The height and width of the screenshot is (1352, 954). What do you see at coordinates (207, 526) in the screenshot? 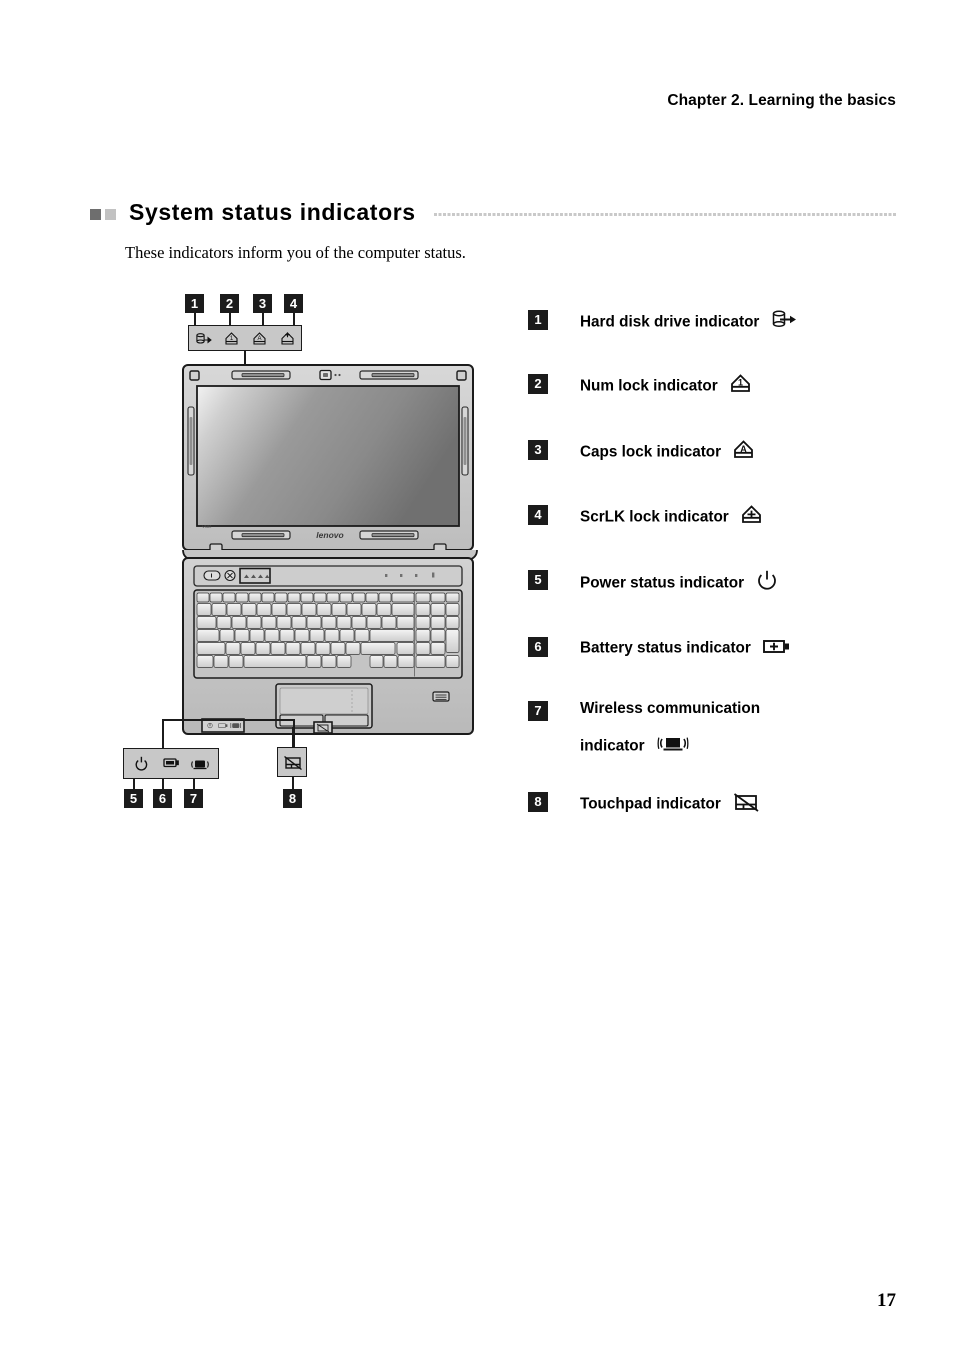
I see `svg-text: V580` at bounding box center [207, 526].